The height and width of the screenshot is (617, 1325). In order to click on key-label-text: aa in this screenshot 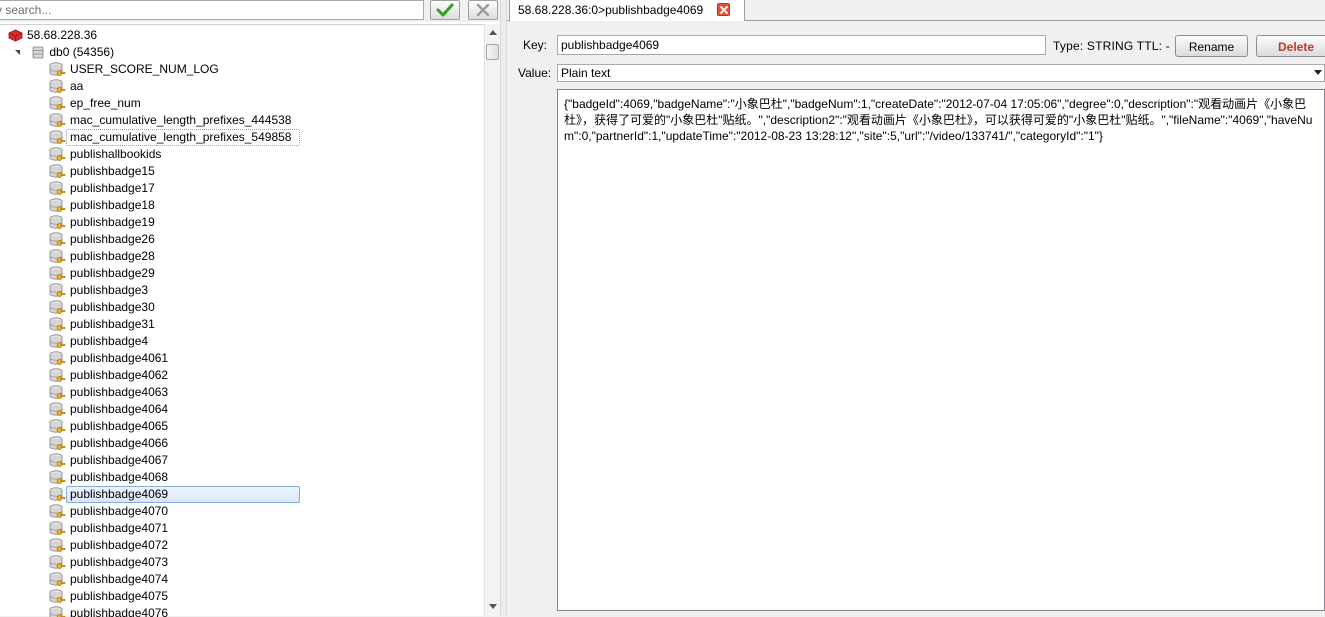, I will do `click(77, 86)`.